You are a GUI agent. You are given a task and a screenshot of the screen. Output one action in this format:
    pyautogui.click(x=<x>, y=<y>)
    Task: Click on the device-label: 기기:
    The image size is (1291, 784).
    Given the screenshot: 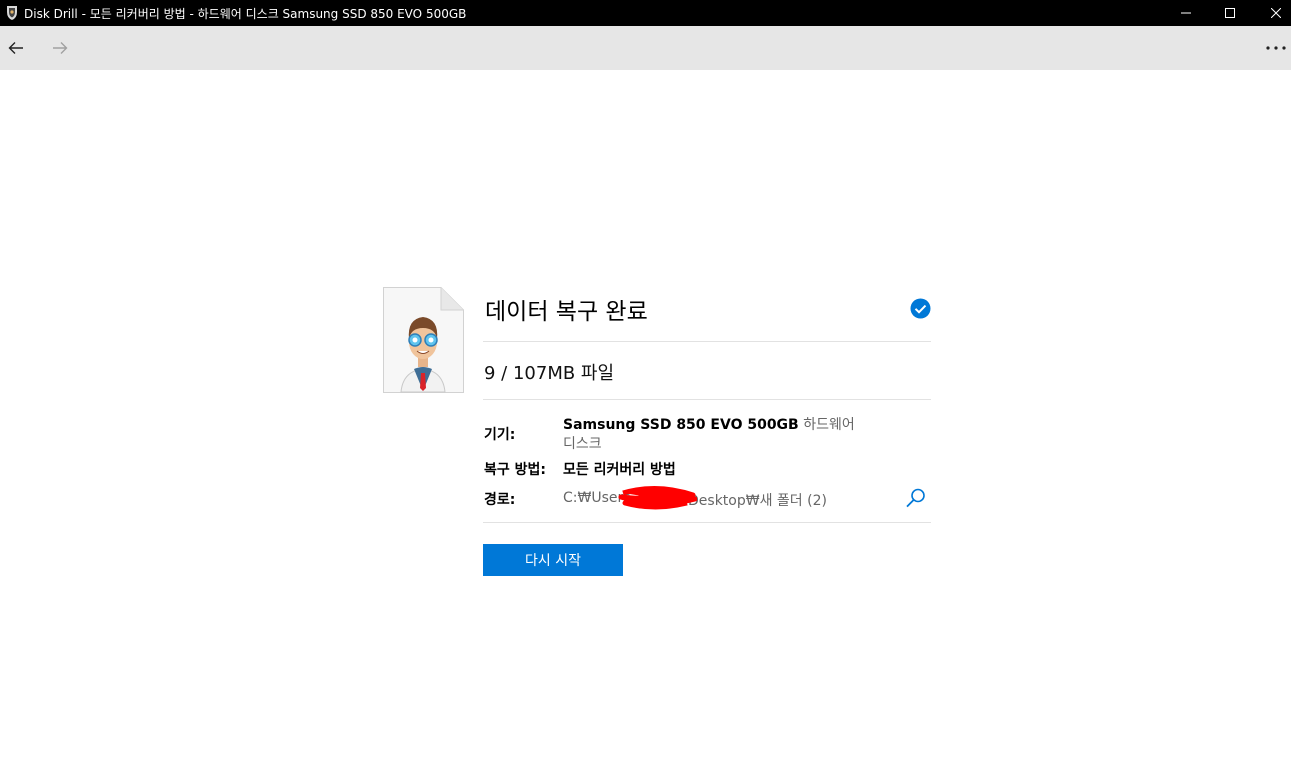 What is the action you would take?
    pyautogui.click(x=500, y=435)
    